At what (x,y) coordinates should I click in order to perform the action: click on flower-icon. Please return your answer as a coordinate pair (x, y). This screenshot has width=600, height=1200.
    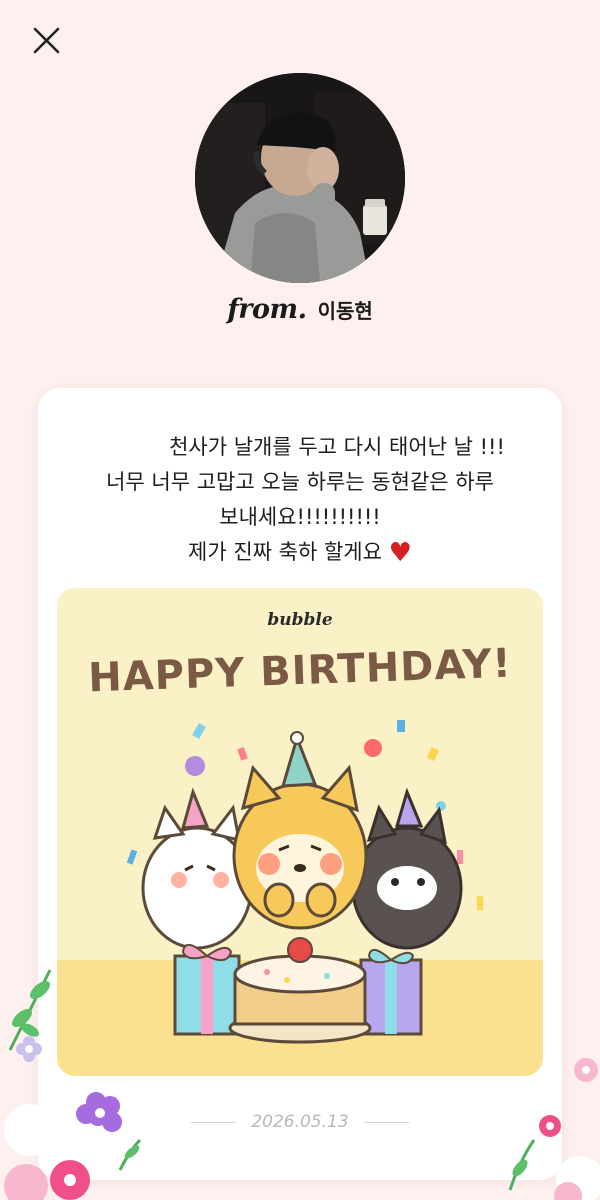
    Looking at the image, I should click on (29, 1049).